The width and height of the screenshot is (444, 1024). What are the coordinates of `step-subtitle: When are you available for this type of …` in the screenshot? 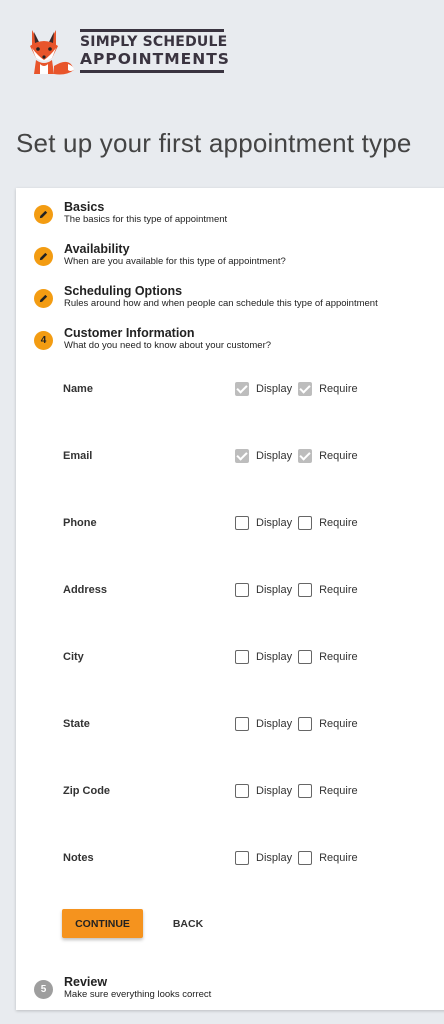 It's located at (175, 261).